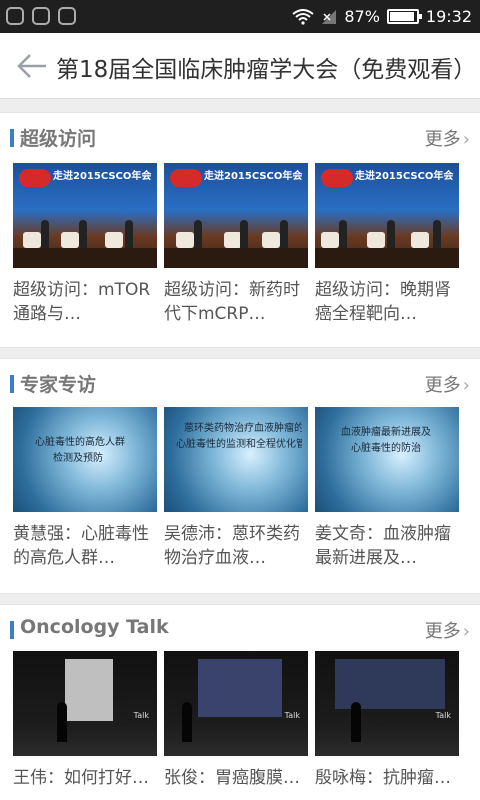  What do you see at coordinates (243, 428) in the screenshot?
I see `slide-title: 蒽环类药物治疗血液肿瘤的` at bounding box center [243, 428].